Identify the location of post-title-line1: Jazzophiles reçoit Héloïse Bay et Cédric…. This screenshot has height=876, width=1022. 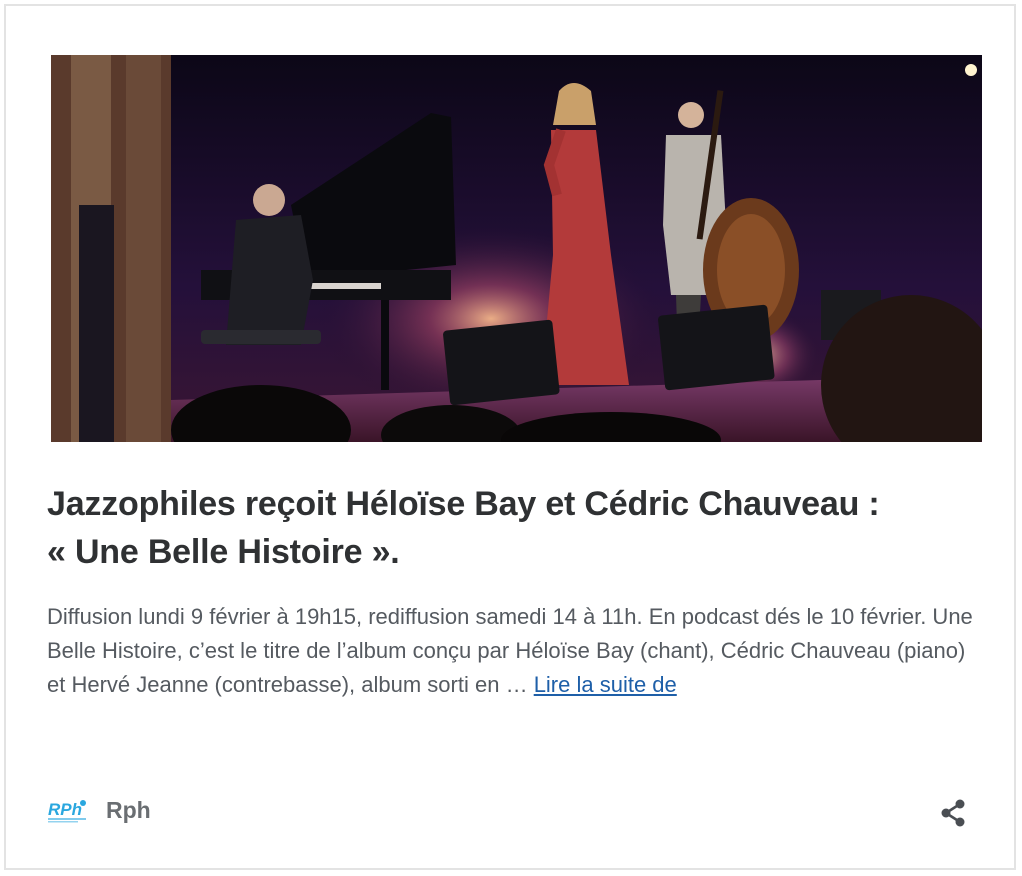
(463, 504).